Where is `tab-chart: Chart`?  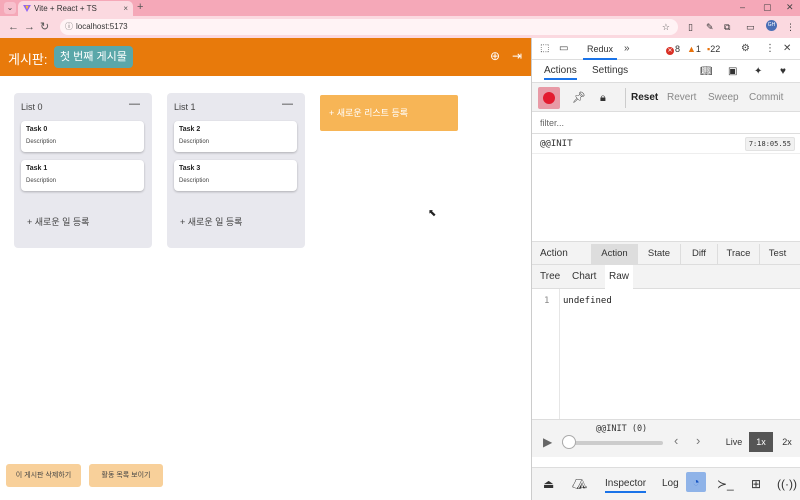 tab-chart: Chart is located at coordinates (584, 277).